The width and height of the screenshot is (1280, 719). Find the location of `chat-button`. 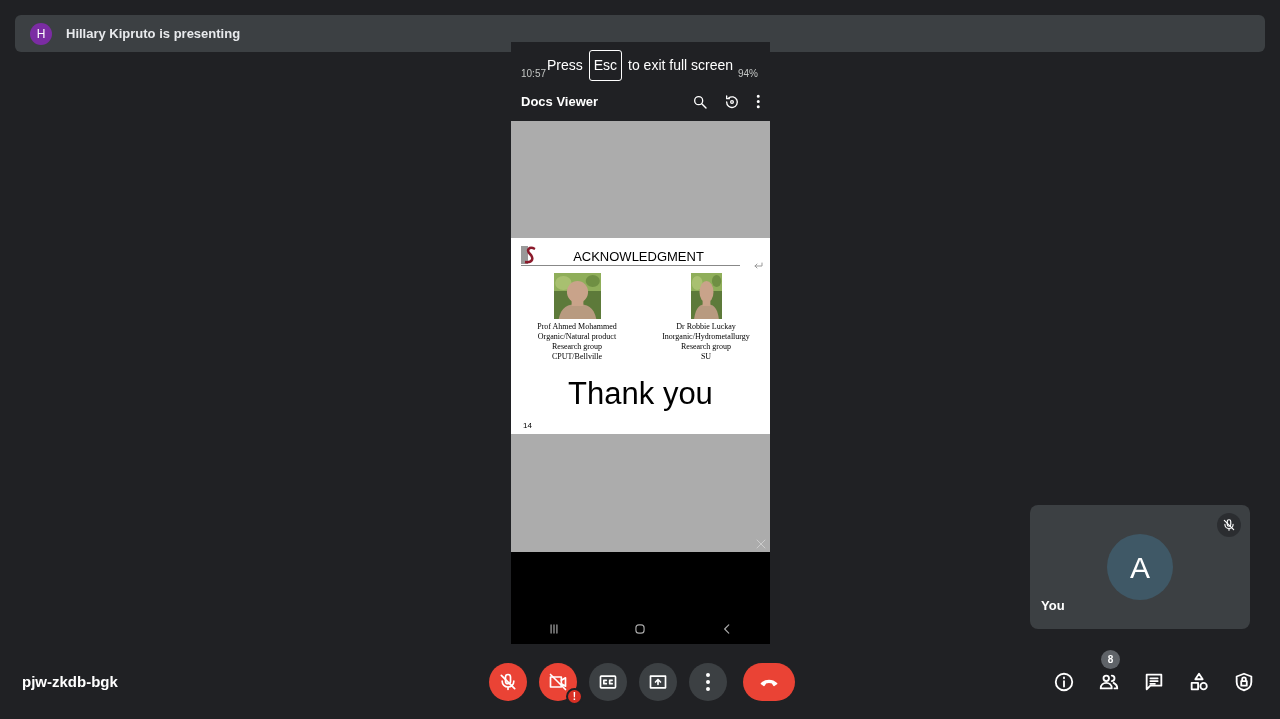

chat-button is located at coordinates (1154, 682).